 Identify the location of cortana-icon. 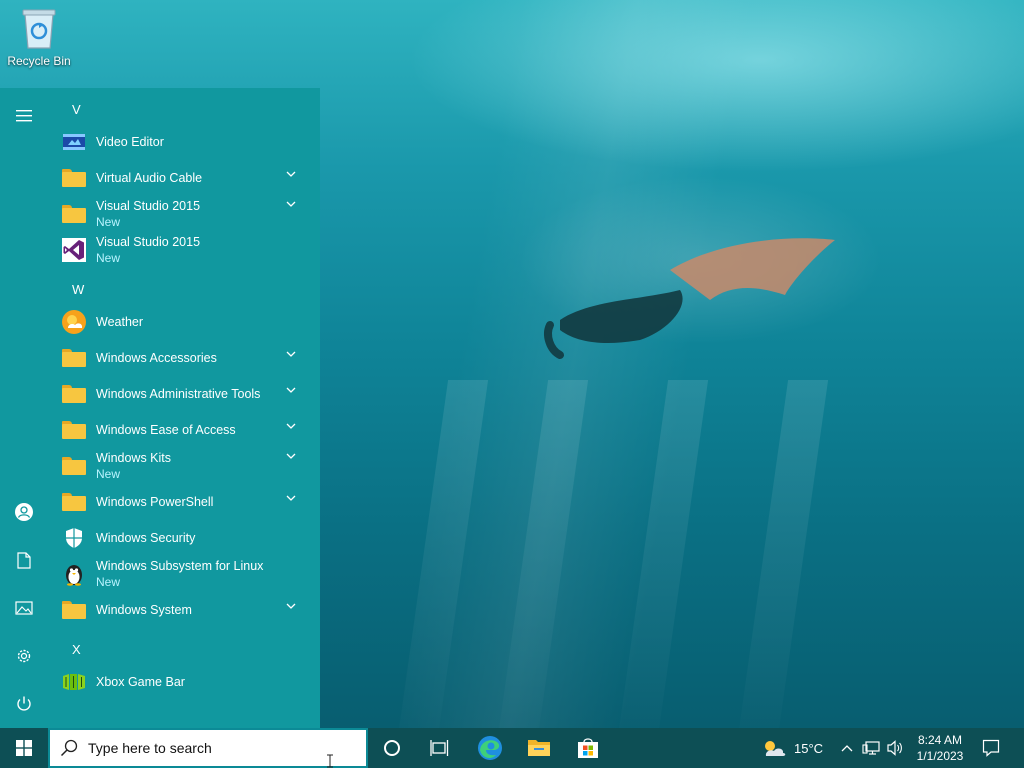
(392, 748).